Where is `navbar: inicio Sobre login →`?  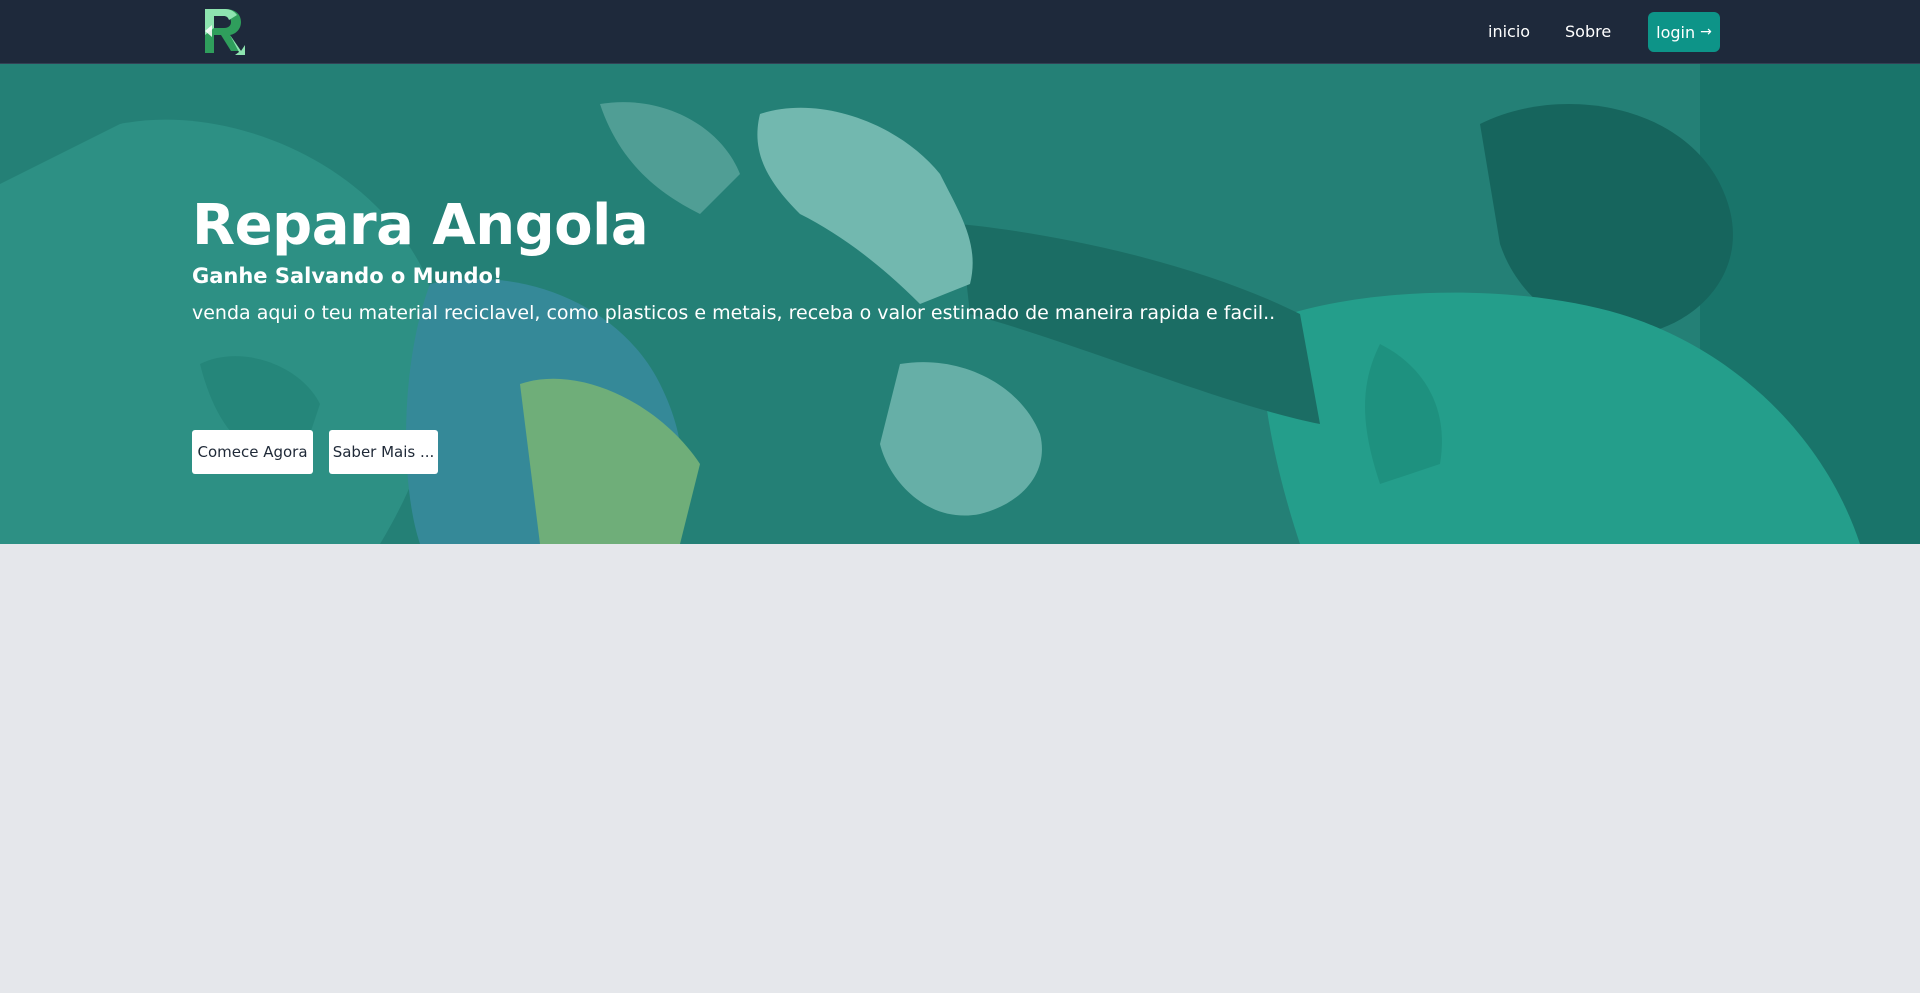 navbar: inicio Sobre login → is located at coordinates (960, 32).